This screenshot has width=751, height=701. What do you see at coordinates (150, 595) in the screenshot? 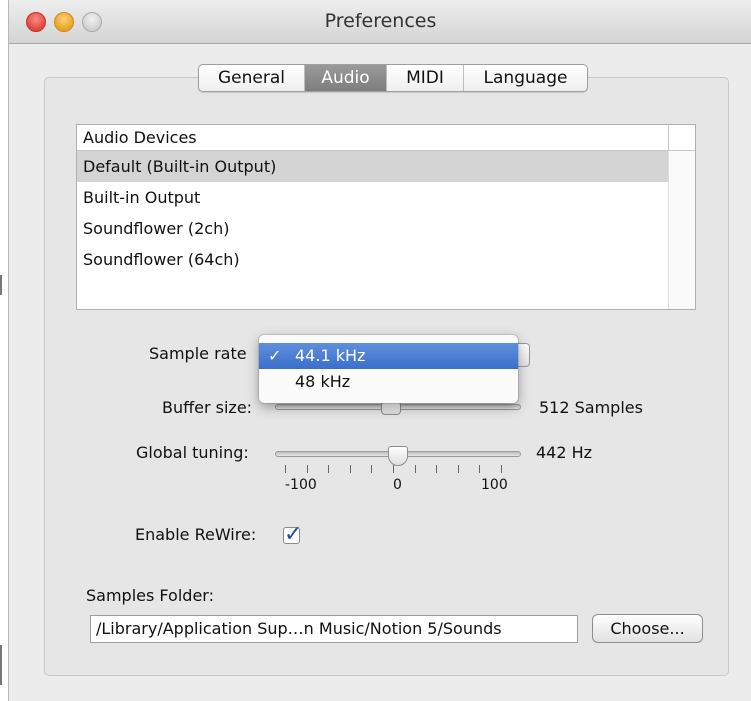
I see `samples-folder-label: Samples Folder:` at bounding box center [150, 595].